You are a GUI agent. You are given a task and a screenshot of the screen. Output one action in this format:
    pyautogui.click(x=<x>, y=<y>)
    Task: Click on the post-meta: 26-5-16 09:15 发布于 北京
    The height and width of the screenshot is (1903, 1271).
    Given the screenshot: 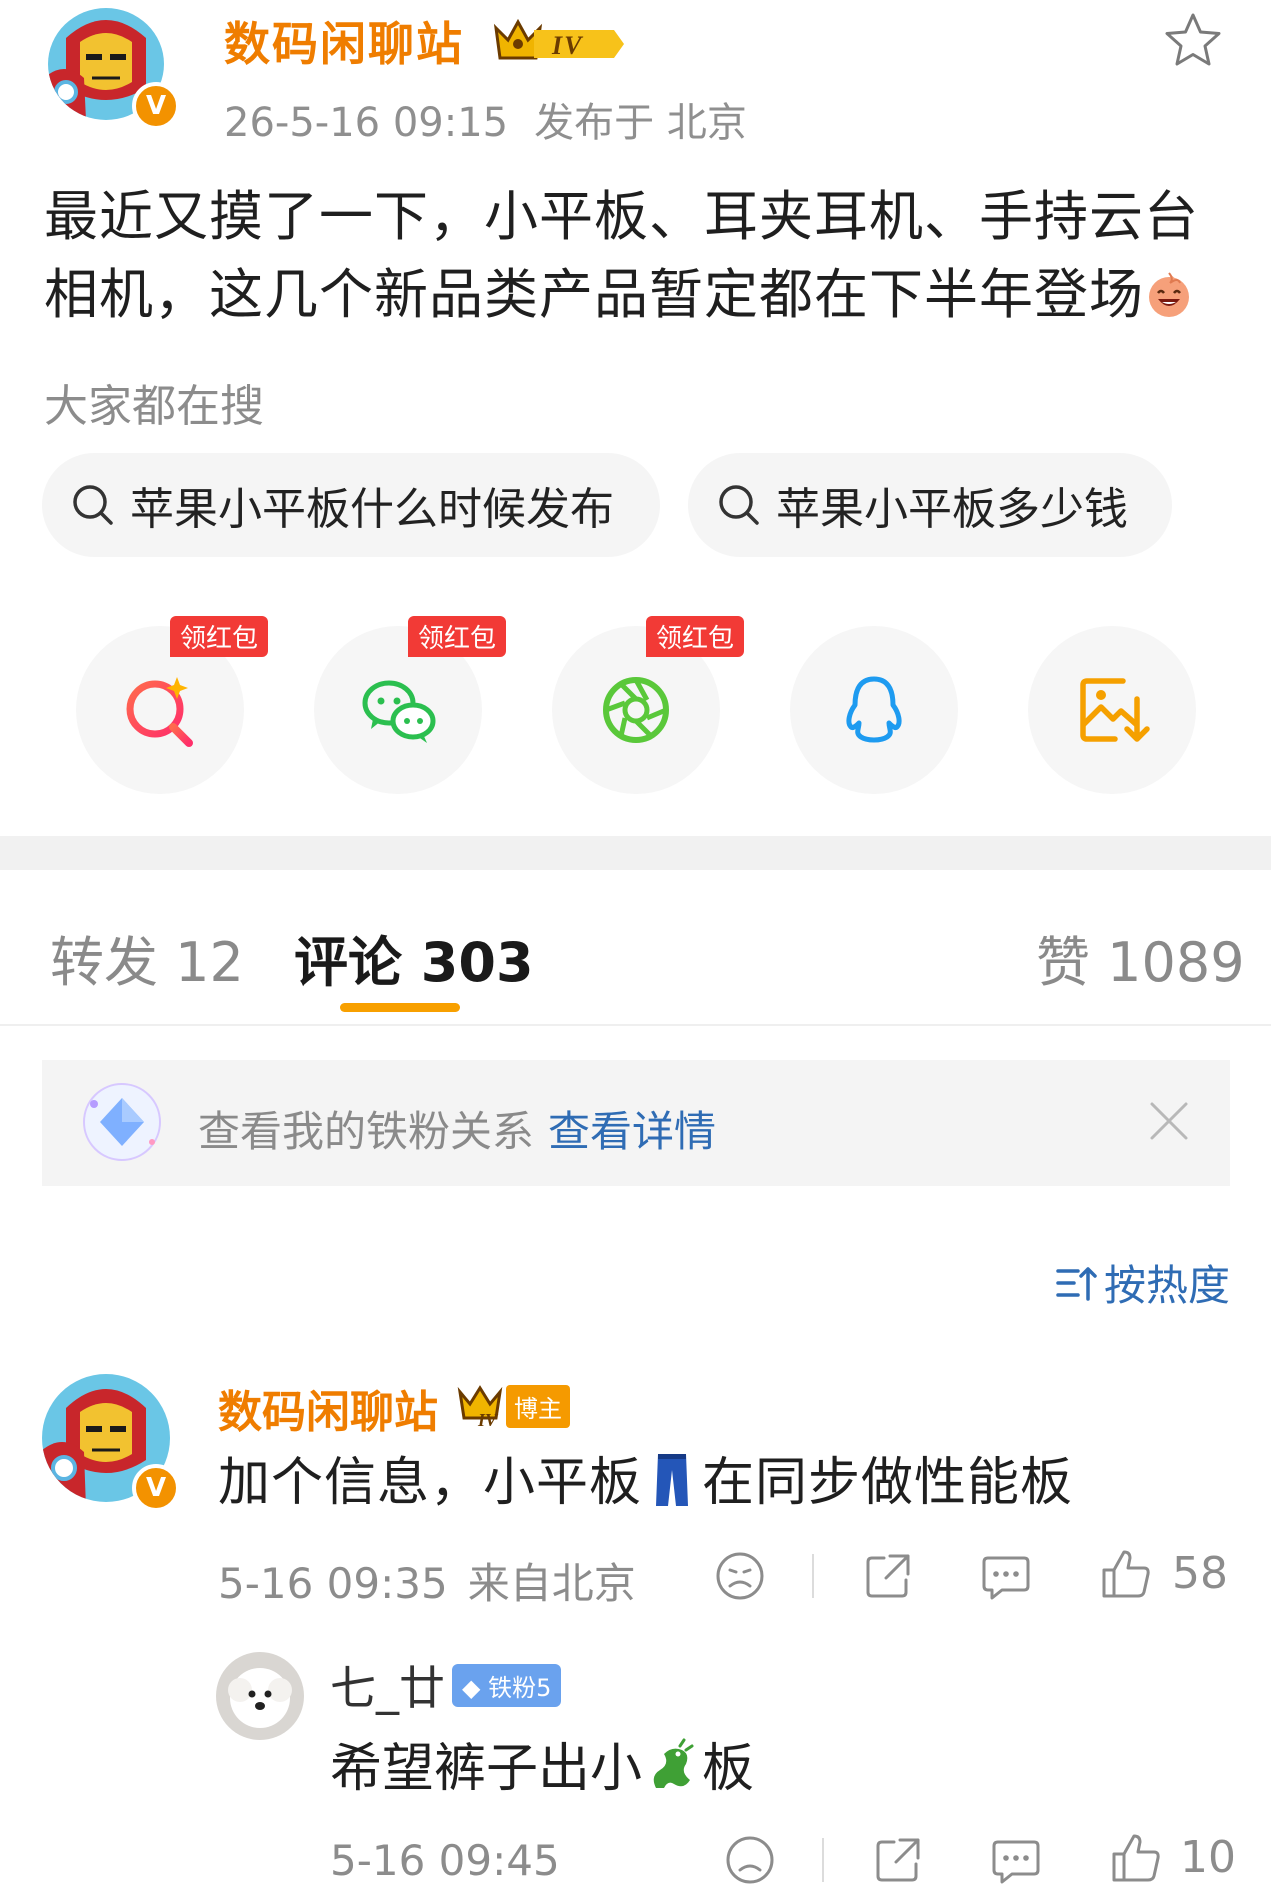 What is the action you would take?
    pyautogui.click(x=485, y=119)
    